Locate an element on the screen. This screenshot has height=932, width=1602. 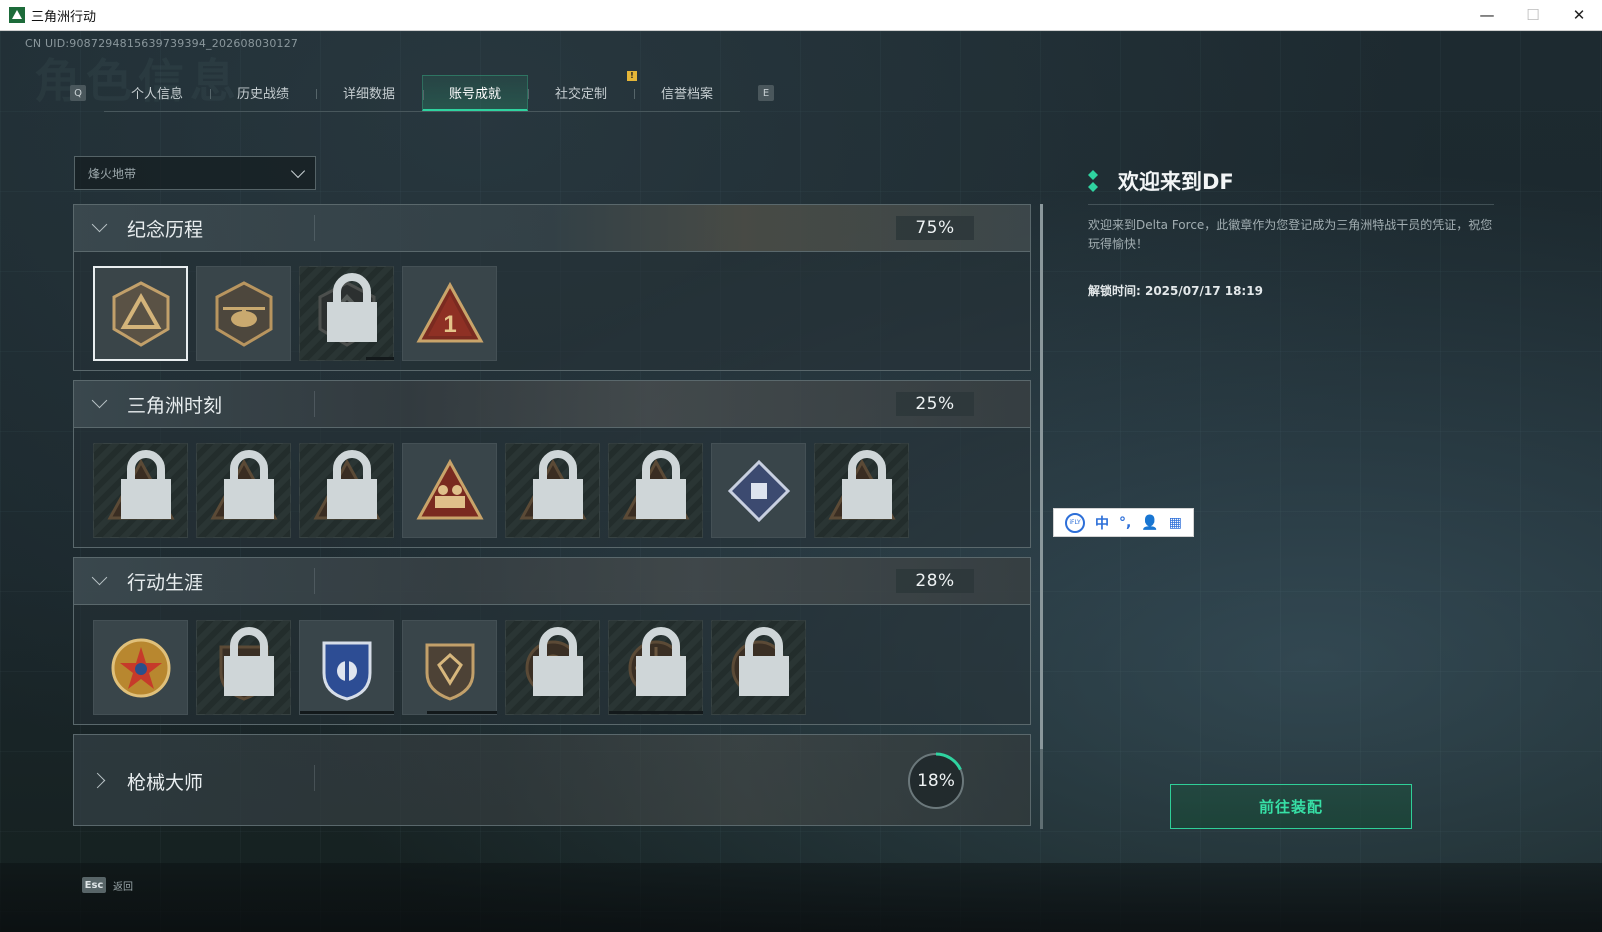
maximize-button: ☐ is located at coordinates (1533, 15).